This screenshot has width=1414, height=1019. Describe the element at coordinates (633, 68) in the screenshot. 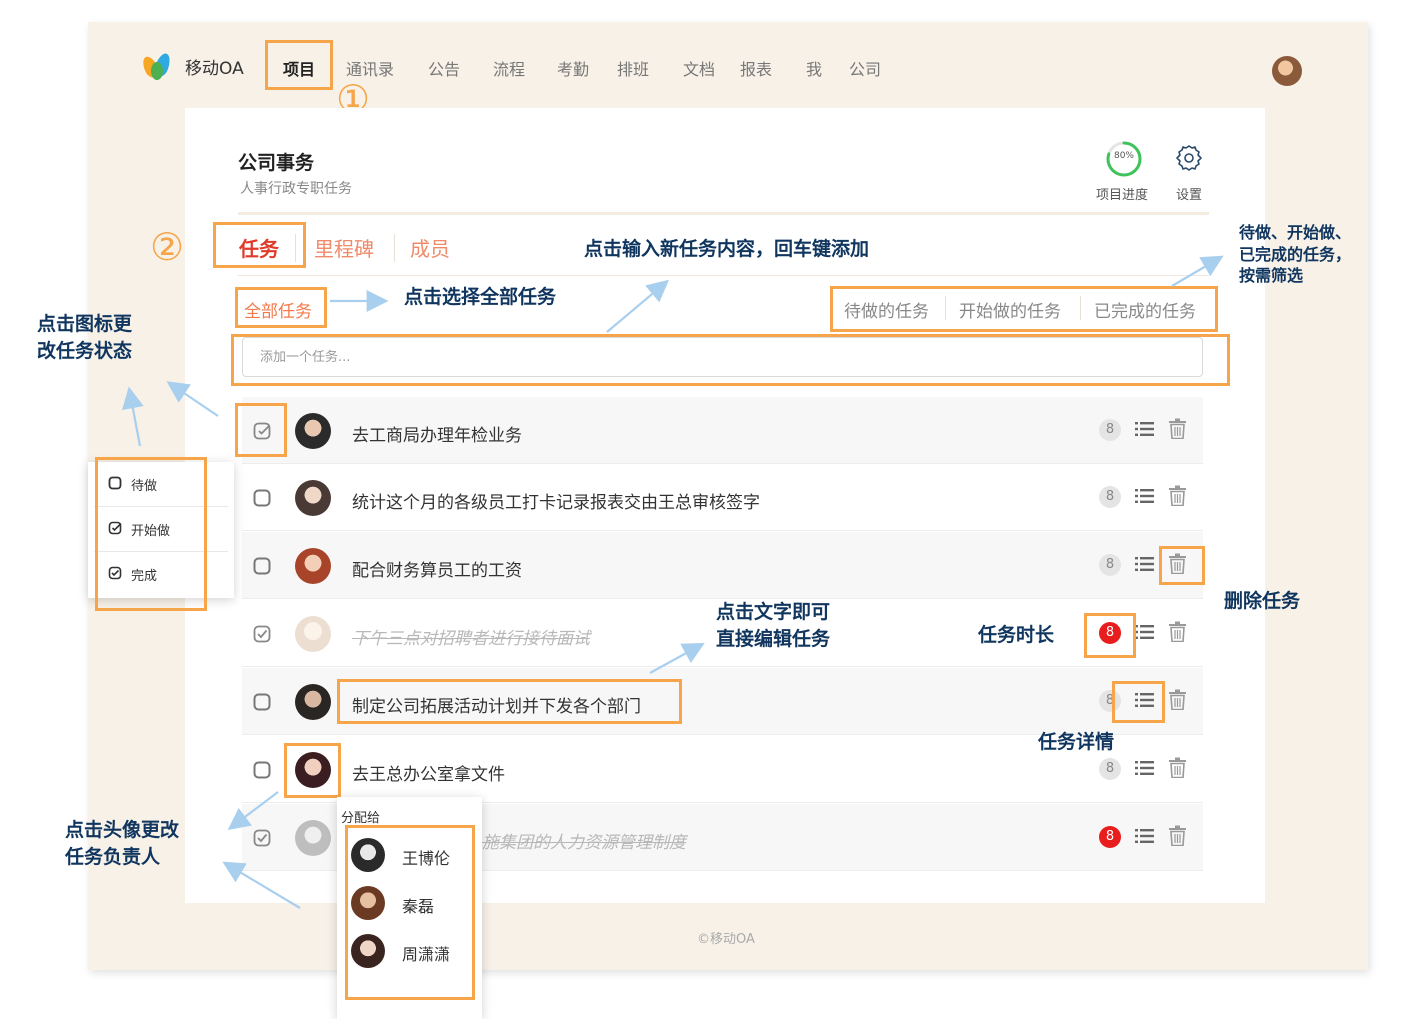

I see `nav-item-shifts: 排班` at that location.